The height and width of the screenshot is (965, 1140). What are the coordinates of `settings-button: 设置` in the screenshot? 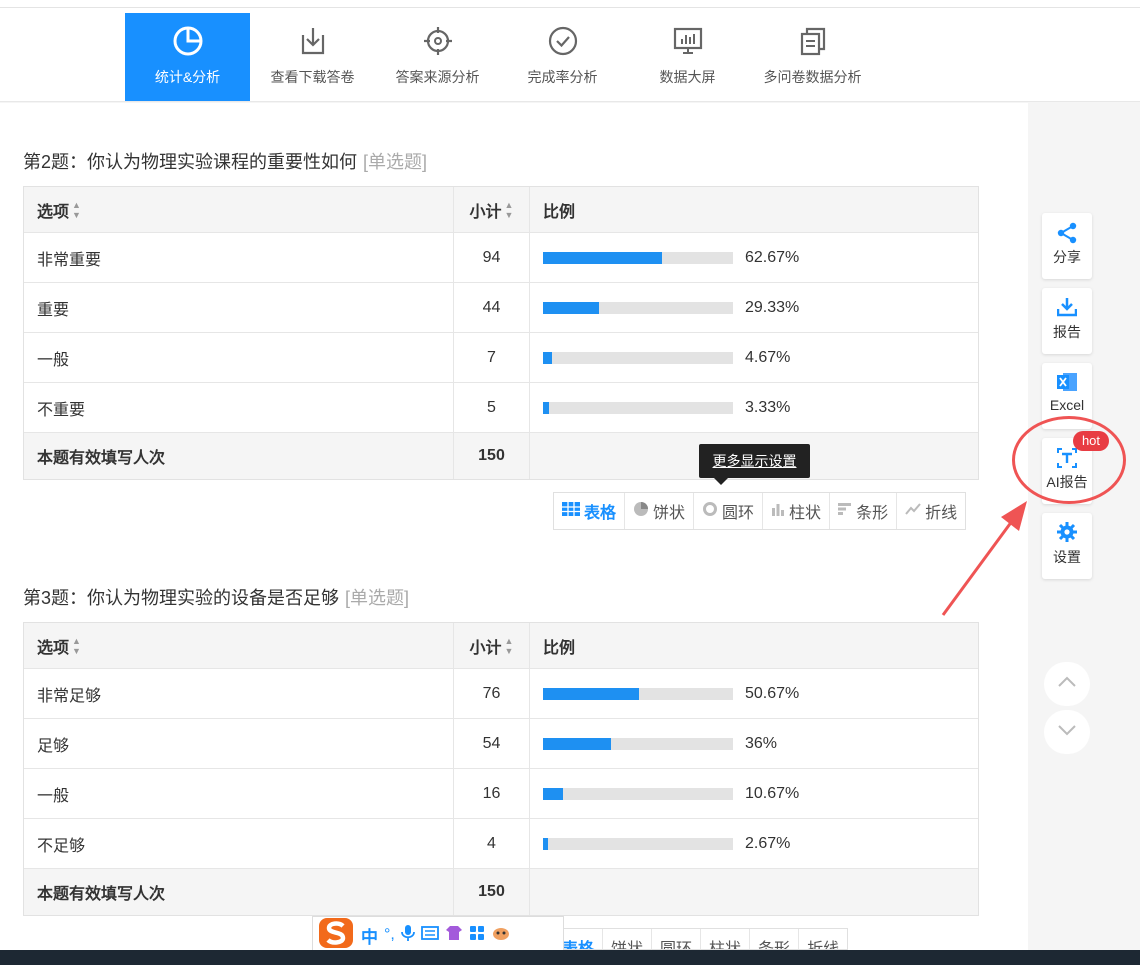 It's located at (1067, 546).